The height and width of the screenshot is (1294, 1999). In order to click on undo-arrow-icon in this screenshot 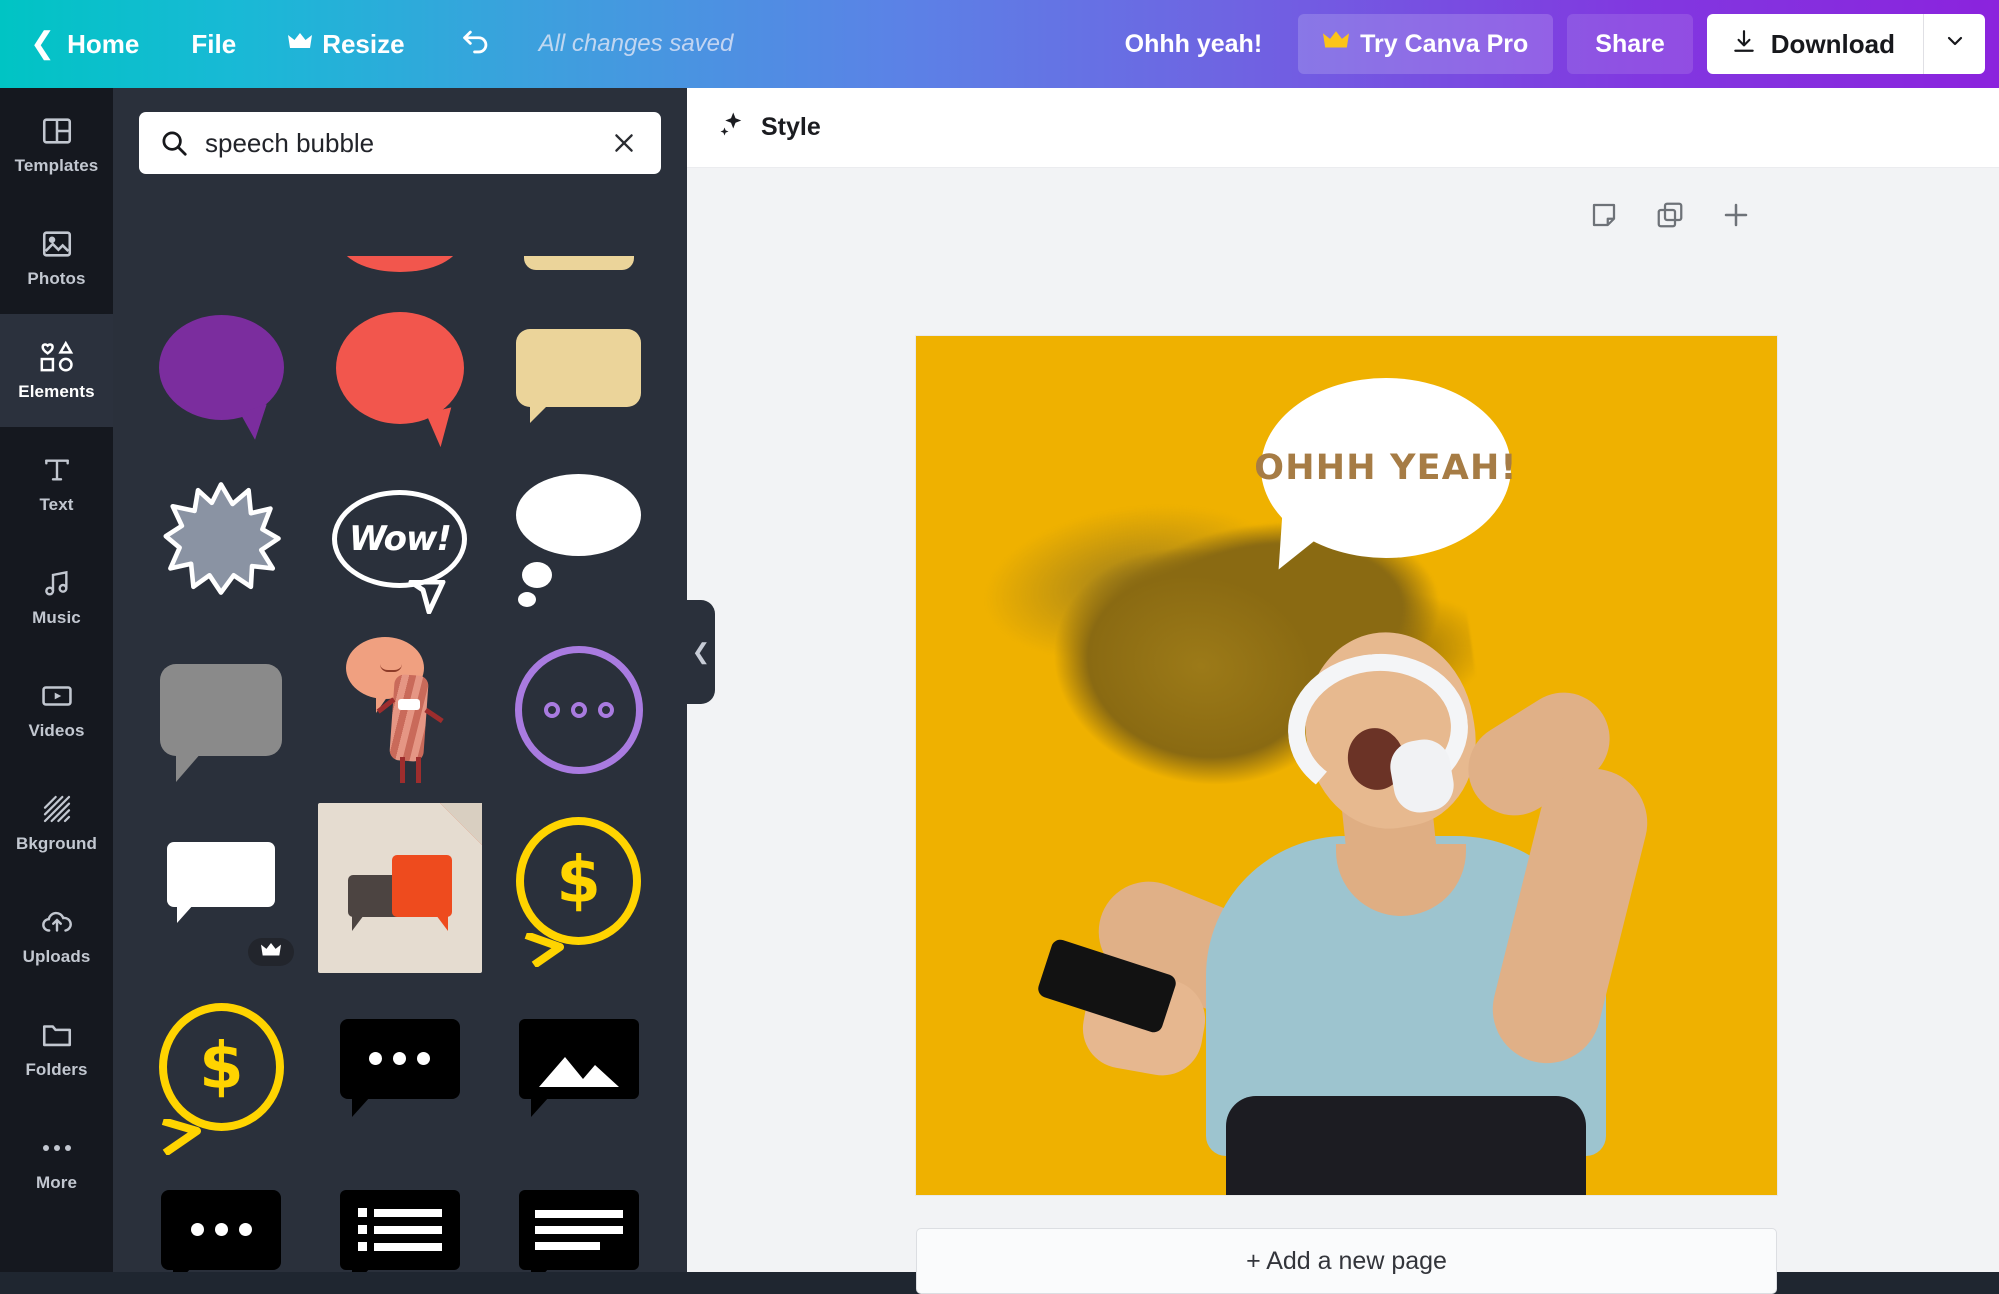, I will do `click(476, 44)`.